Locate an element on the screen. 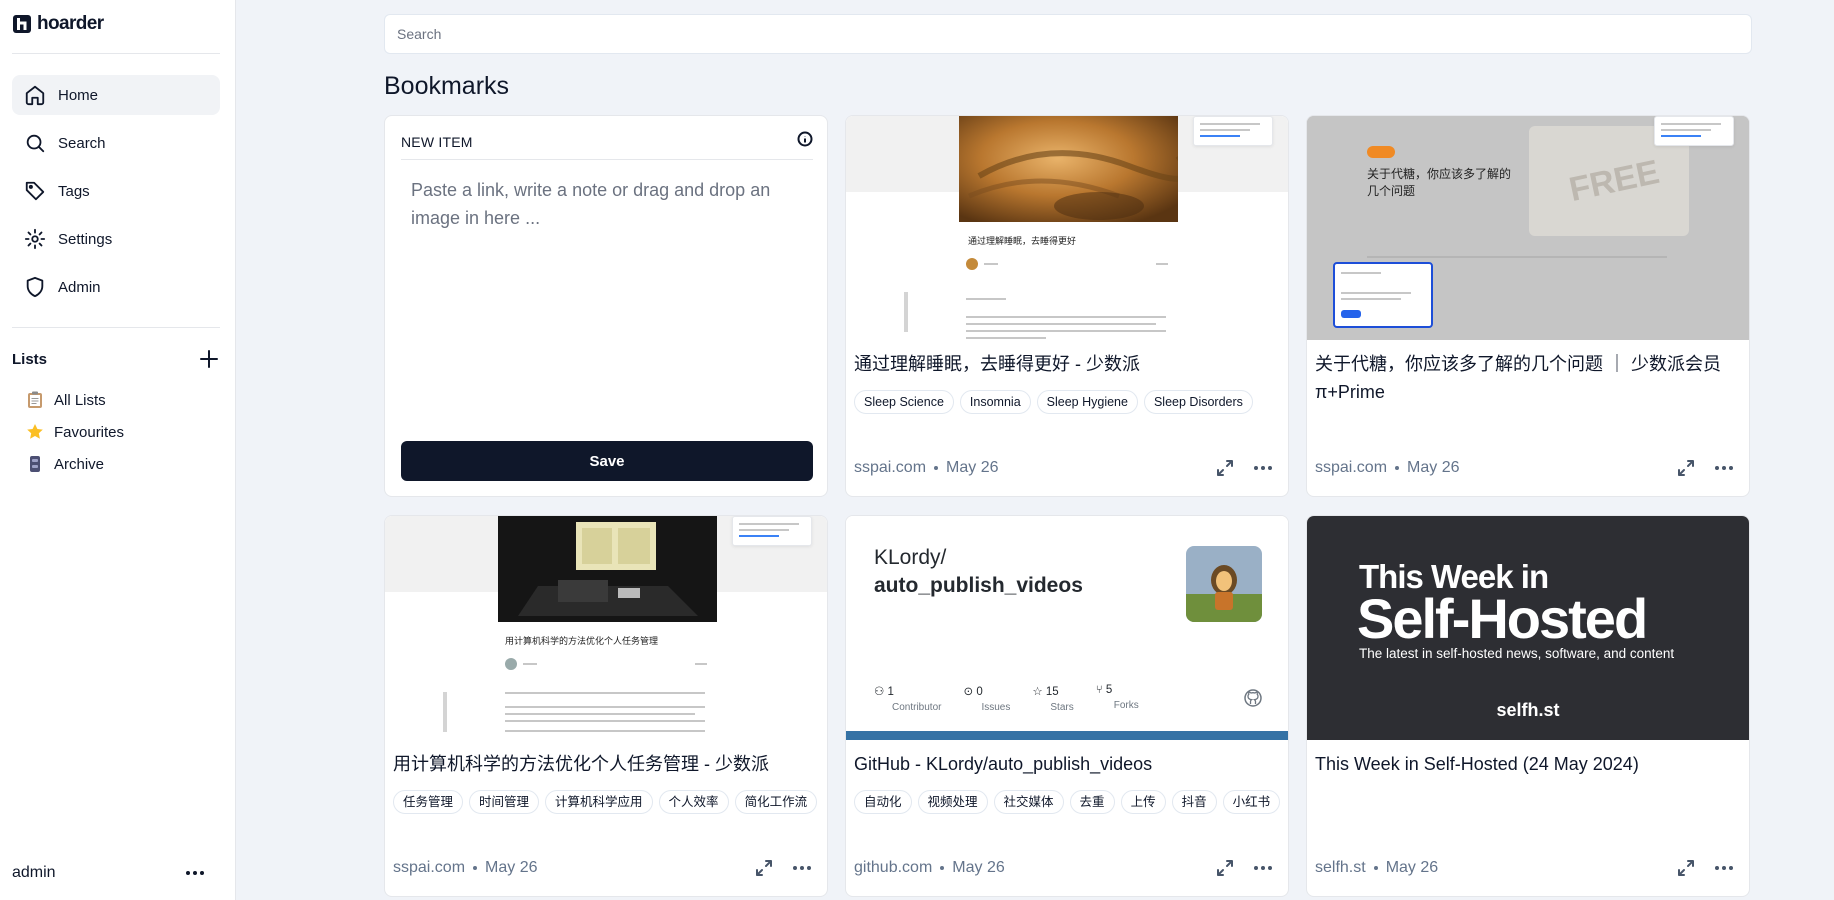 This screenshot has width=1834, height=900. lists-header: Lists is located at coordinates (116, 359).